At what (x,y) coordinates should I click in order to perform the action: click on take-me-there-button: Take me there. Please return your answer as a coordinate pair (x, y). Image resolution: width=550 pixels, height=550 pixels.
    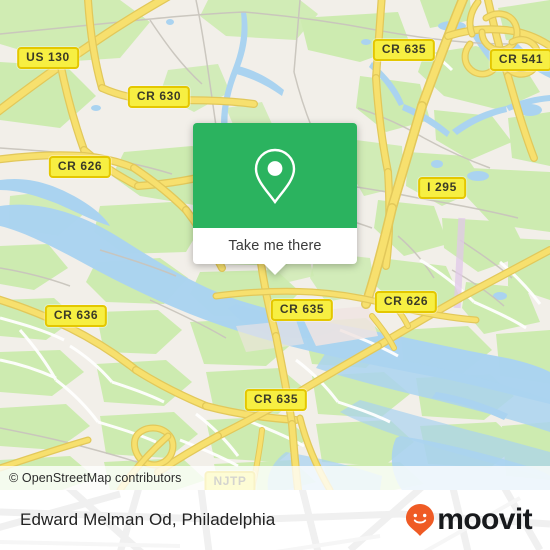
    Looking at the image, I should click on (275, 246).